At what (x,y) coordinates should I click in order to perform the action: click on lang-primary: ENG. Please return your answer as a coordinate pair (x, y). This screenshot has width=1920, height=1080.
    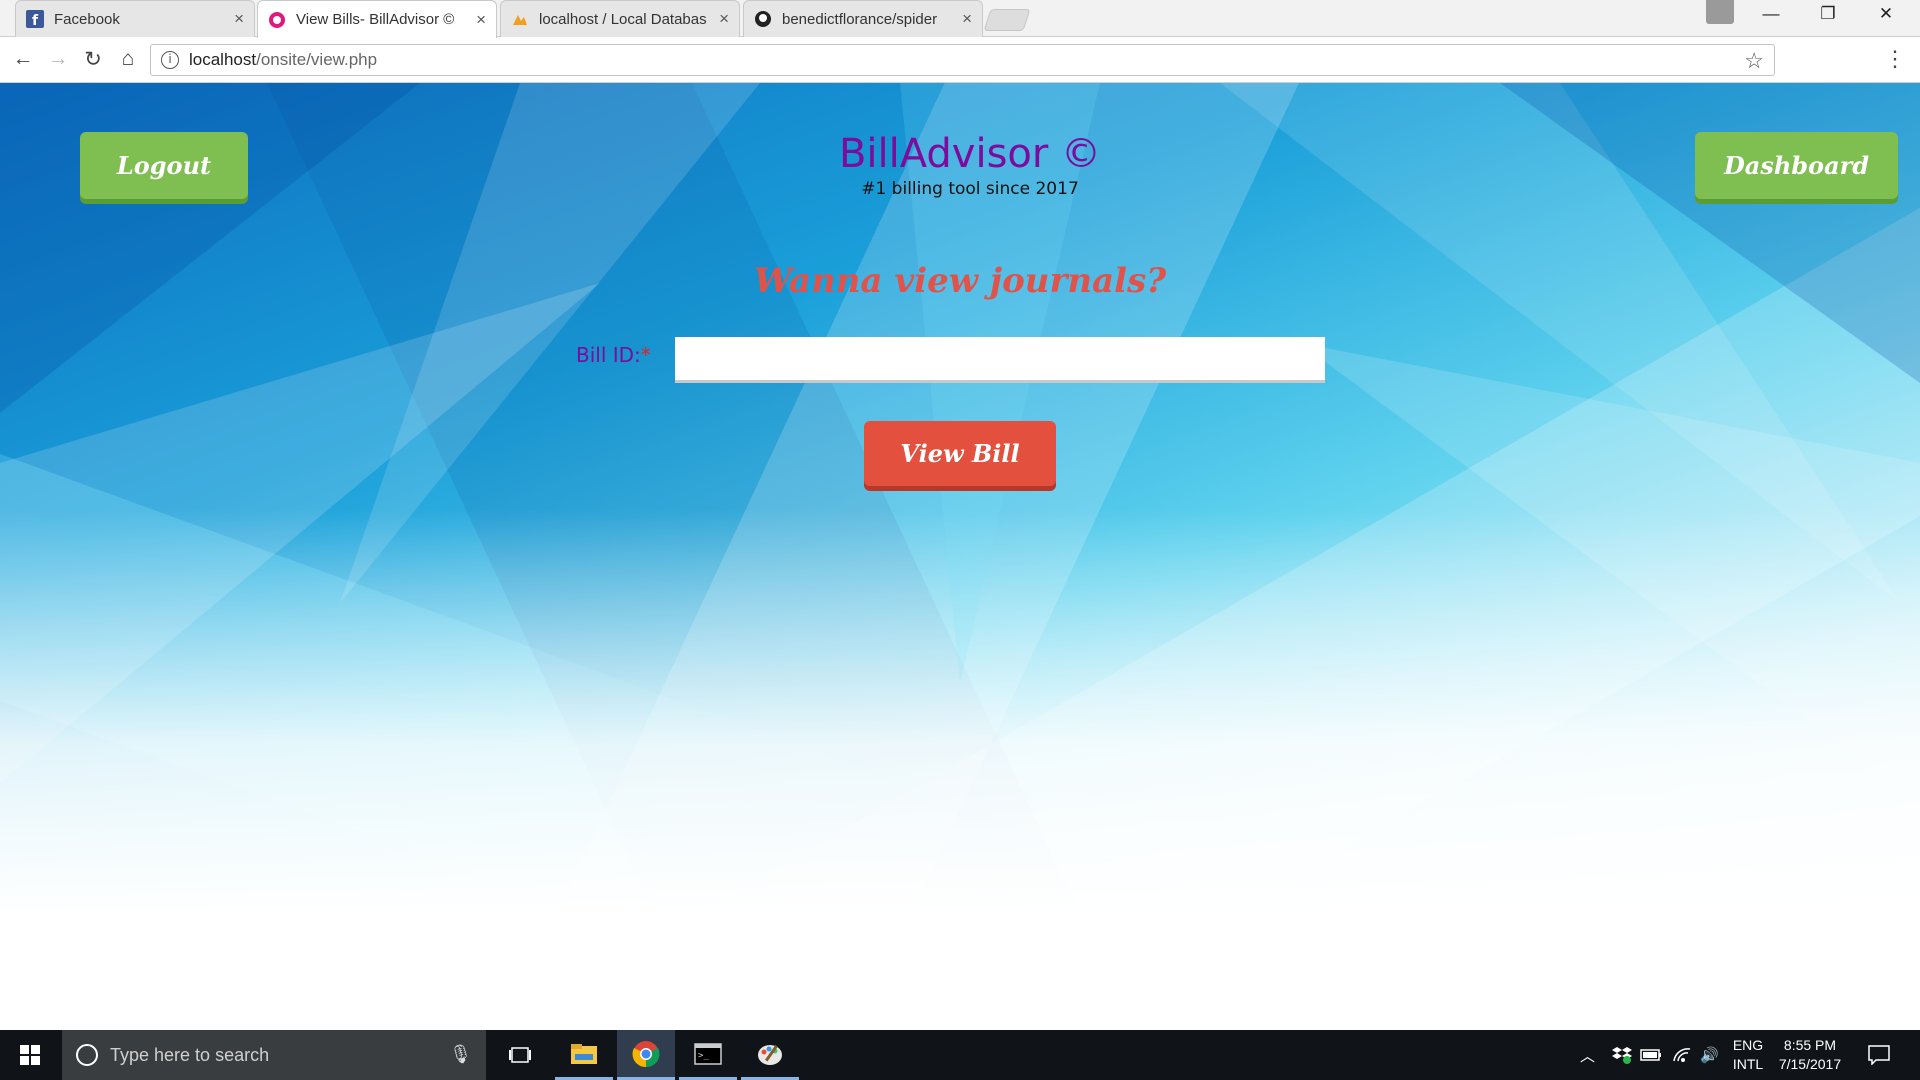
    Looking at the image, I should click on (1748, 1045).